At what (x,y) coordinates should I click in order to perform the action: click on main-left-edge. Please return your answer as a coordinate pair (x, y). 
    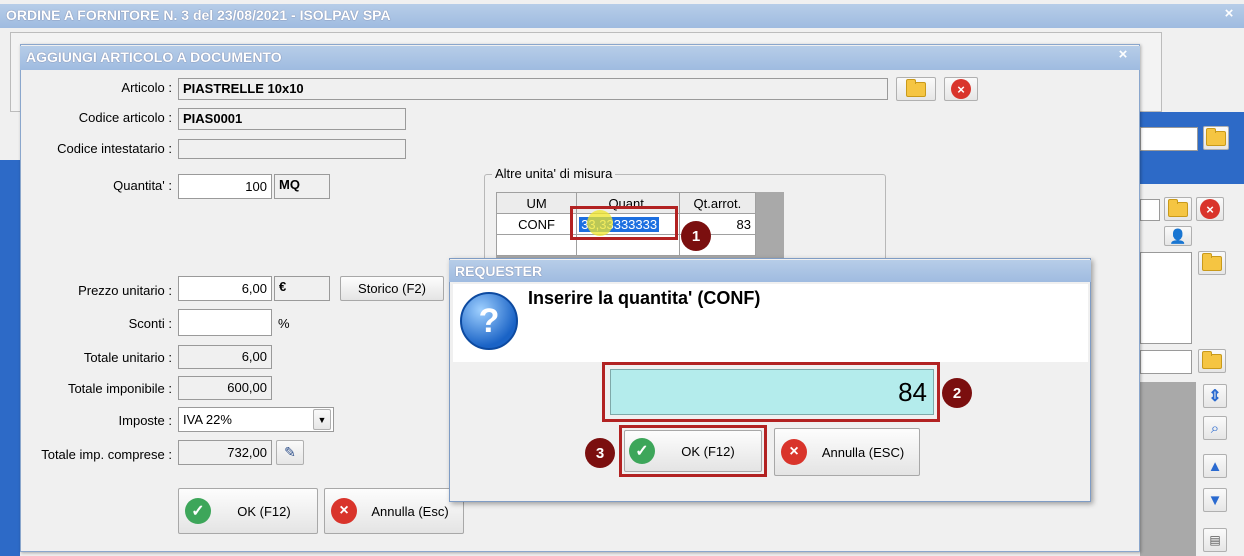
    Looking at the image, I should click on (10, 358).